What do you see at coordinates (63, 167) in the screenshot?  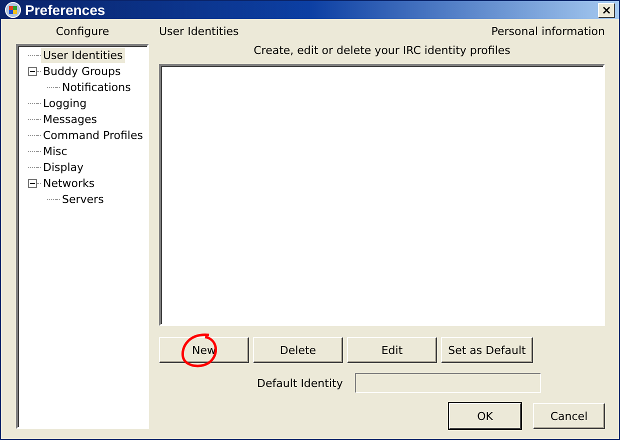 I see `tree-item: Display` at bounding box center [63, 167].